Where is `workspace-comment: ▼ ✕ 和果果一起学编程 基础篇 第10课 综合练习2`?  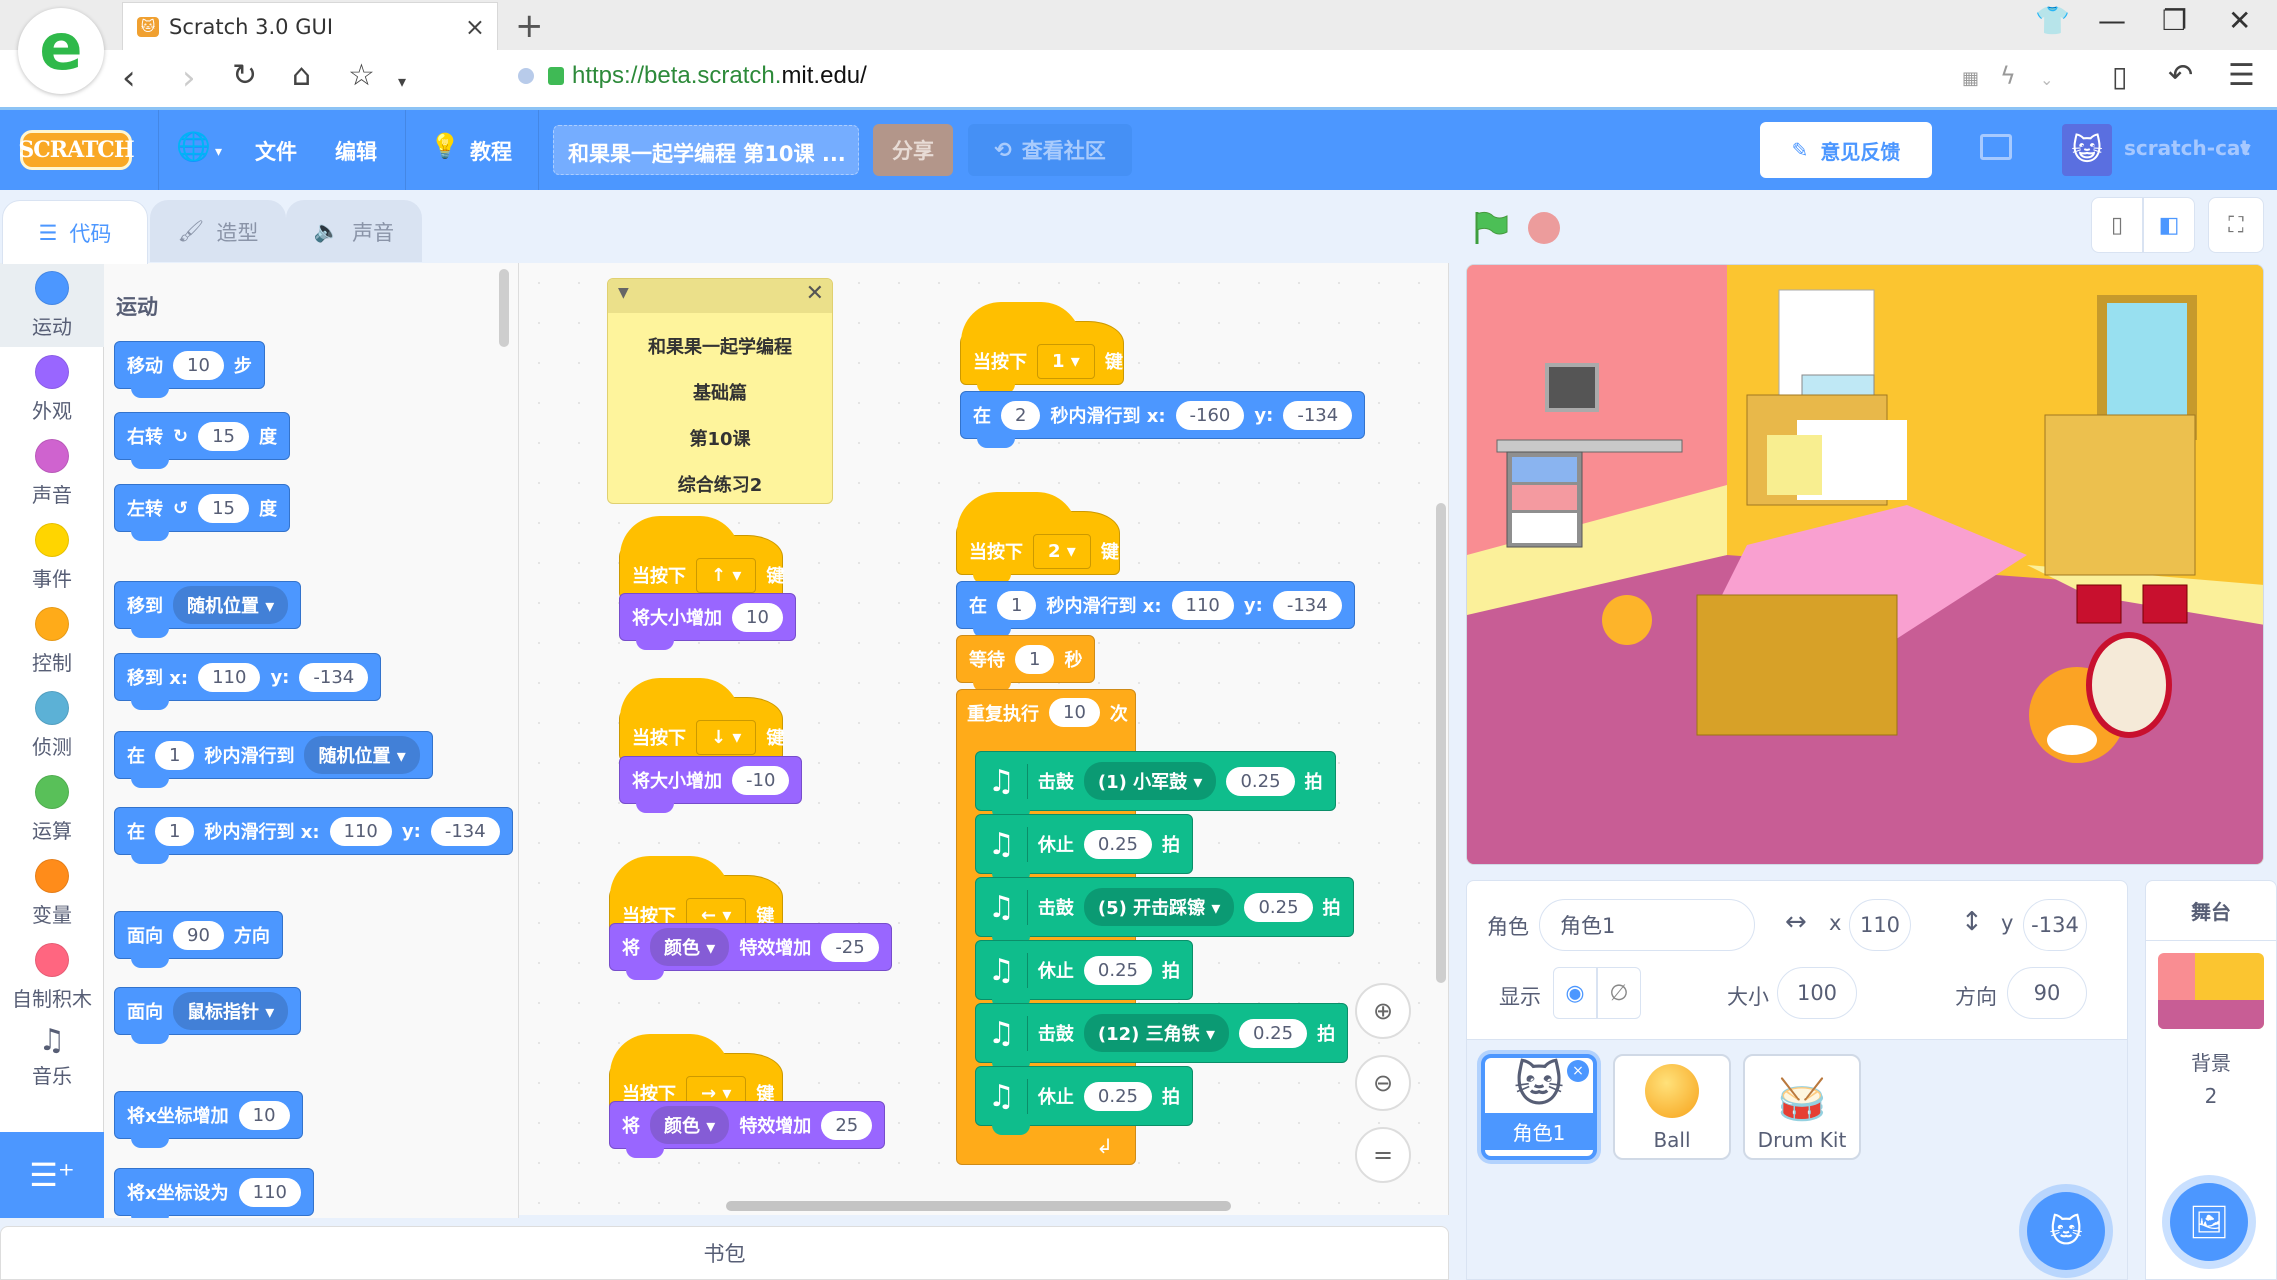
workspace-comment: ▼ ✕ 和果果一起学编程 基础篇 第10课 综合练习2 is located at coordinates (720, 391).